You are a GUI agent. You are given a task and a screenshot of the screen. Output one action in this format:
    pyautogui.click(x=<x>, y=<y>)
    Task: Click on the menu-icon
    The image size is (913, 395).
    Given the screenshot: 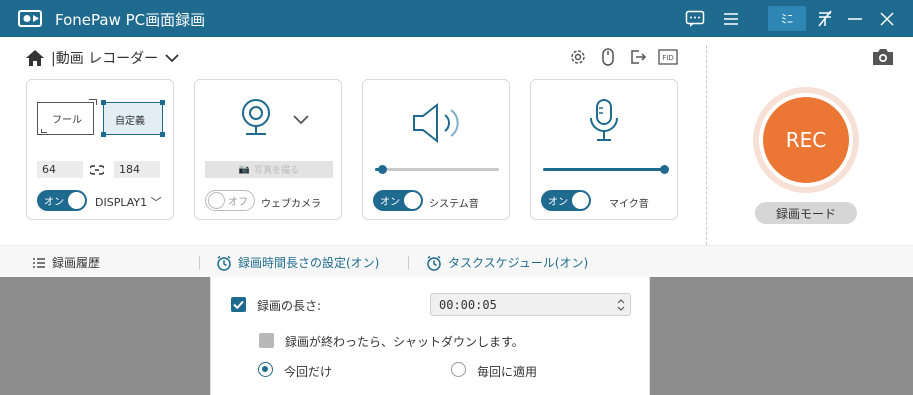 What is the action you would take?
    pyautogui.click(x=731, y=18)
    